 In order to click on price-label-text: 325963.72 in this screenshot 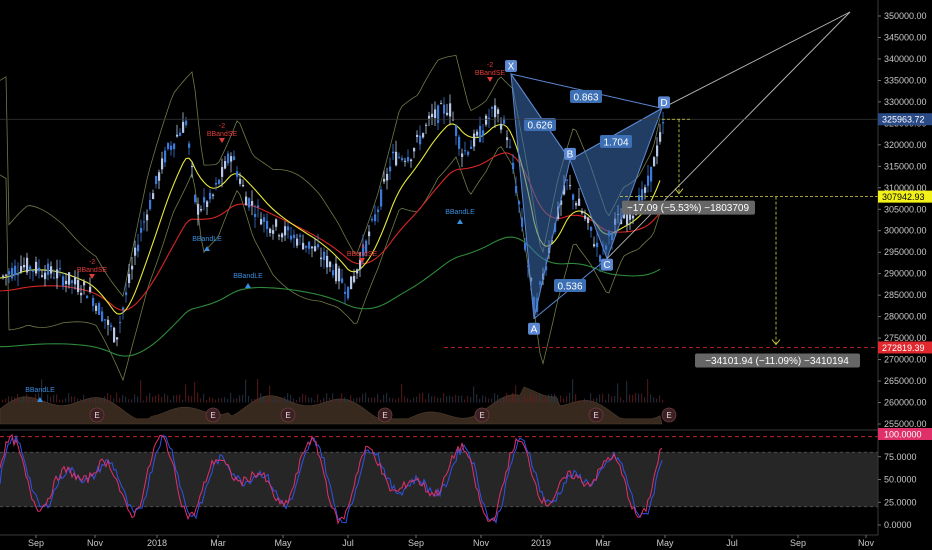, I will do `click(903, 120)`.